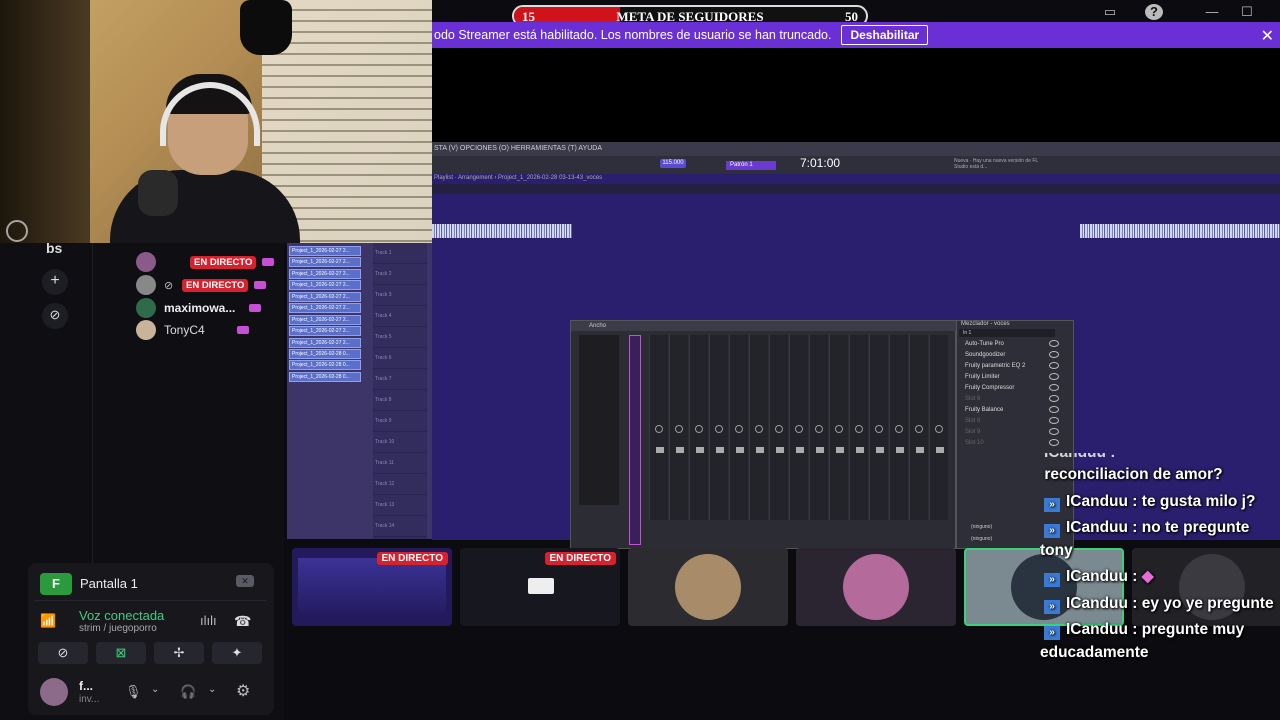  What do you see at coordinates (400, 274) in the screenshot?
I see `track-label: Track 2` at bounding box center [400, 274].